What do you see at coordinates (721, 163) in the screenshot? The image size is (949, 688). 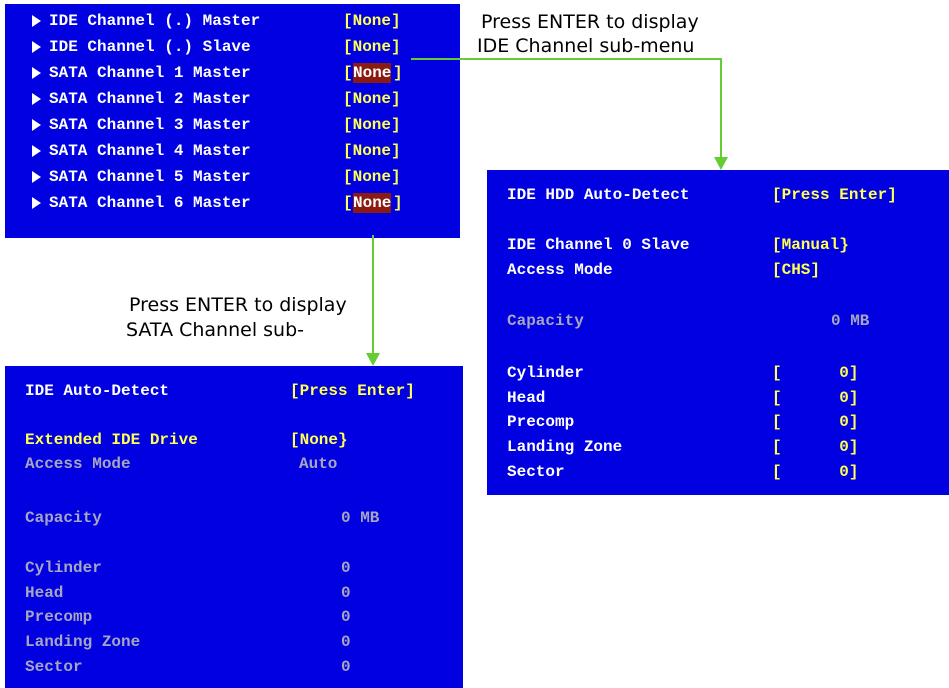 I see `ide-connector-arrowhead-icon` at bounding box center [721, 163].